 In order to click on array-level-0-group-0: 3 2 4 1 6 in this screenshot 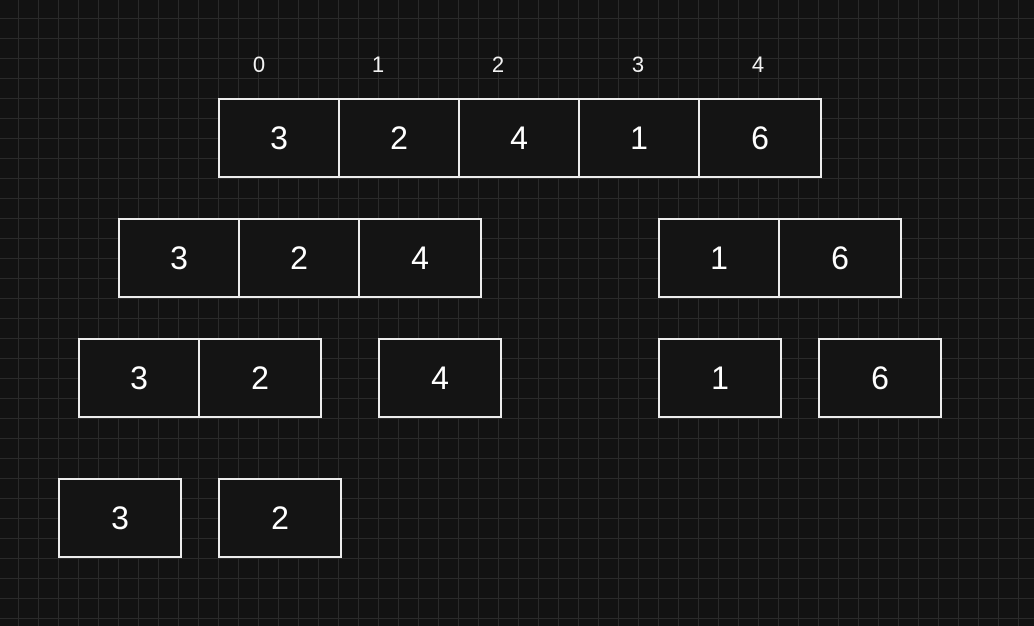, I will do `click(520, 138)`.